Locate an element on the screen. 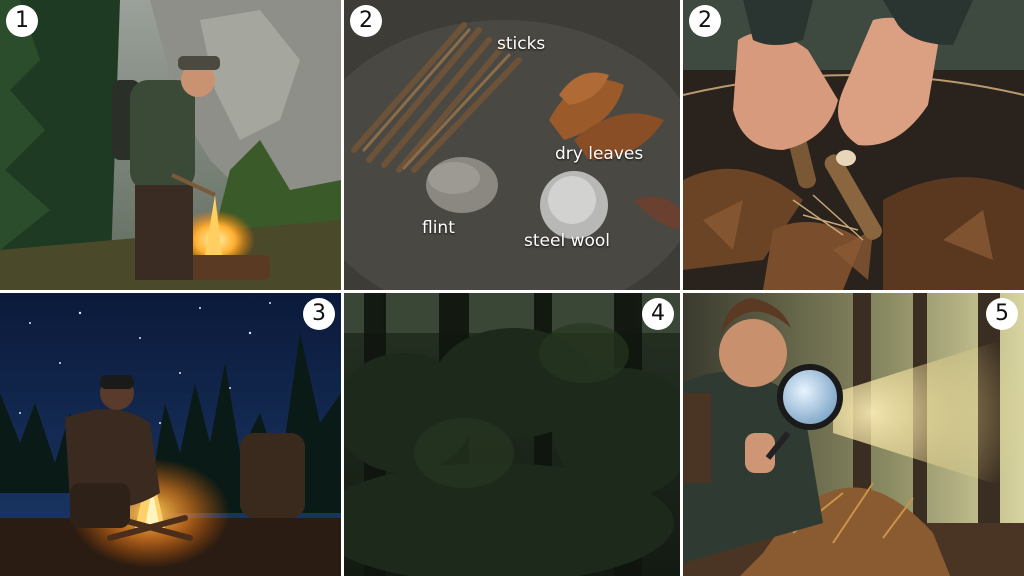 The width and height of the screenshot is (1024, 576). label-sticks: sticks is located at coordinates (521, 44).